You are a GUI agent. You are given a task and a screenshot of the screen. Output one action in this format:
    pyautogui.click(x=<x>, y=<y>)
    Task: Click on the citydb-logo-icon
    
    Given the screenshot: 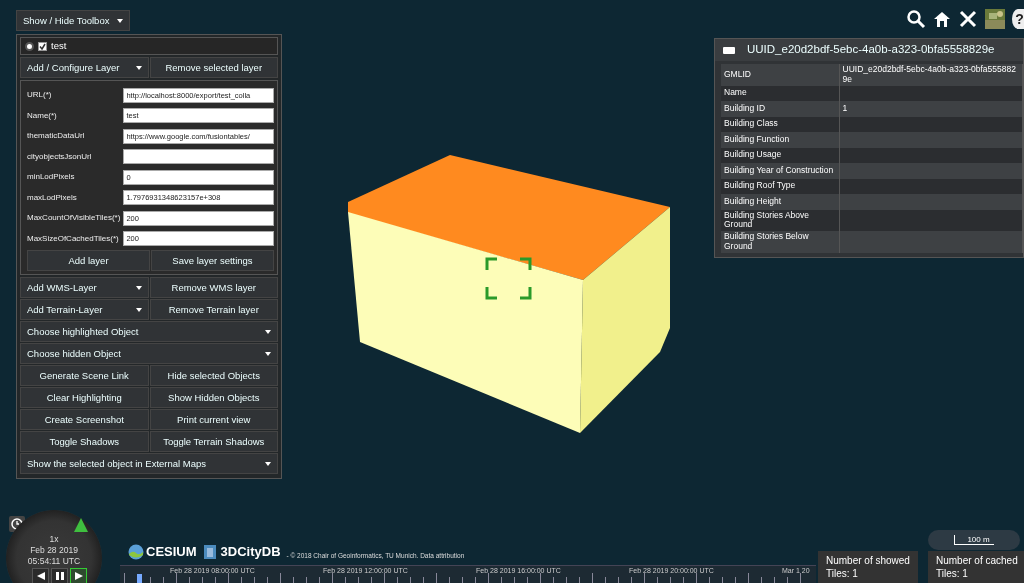 What is the action you would take?
    pyautogui.click(x=210, y=551)
    